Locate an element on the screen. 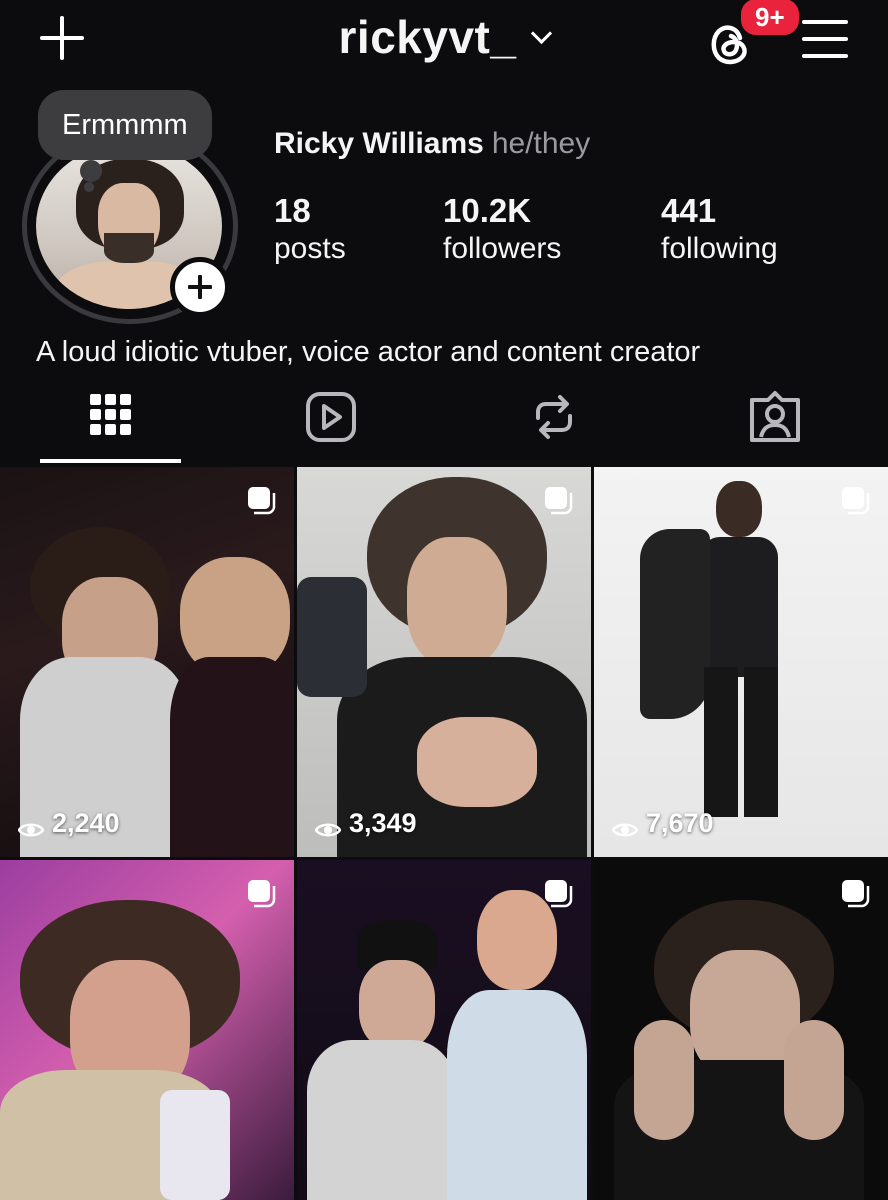  active-tab-indicator is located at coordinates (110, 461).